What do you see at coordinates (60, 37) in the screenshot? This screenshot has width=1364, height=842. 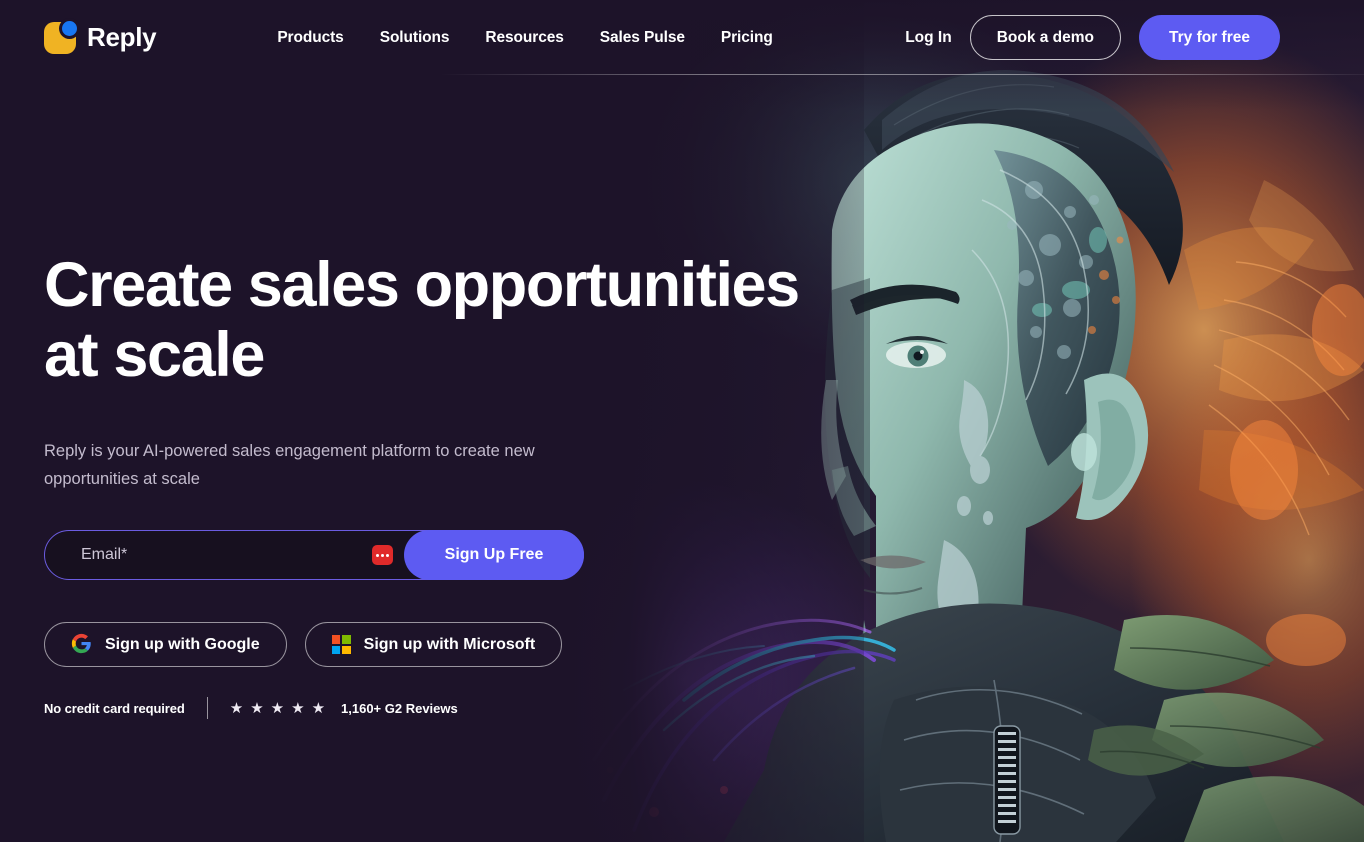 I see `reply-logo-icon` at bounding box center [60, 37].